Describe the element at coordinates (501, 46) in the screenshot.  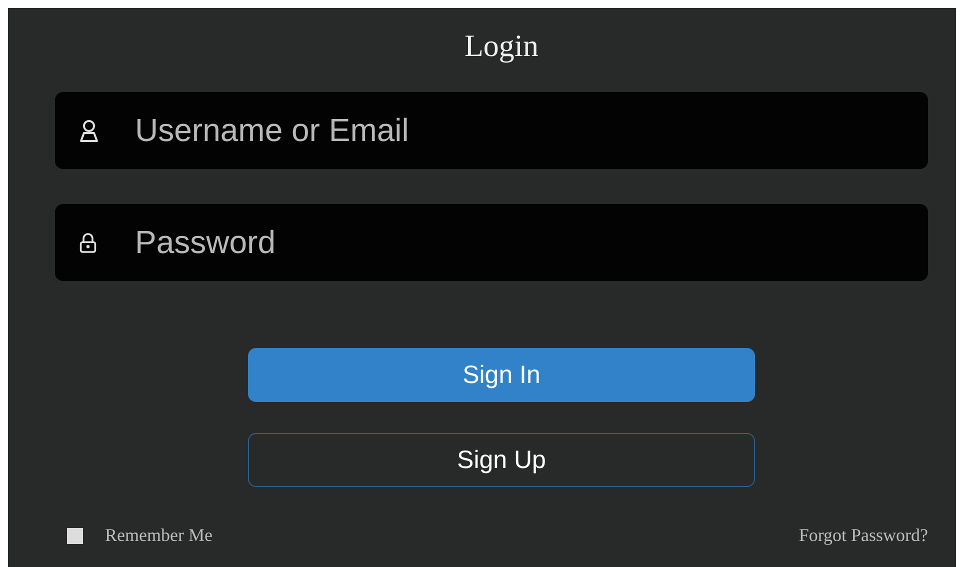
I see `login-title: Login` at that location.